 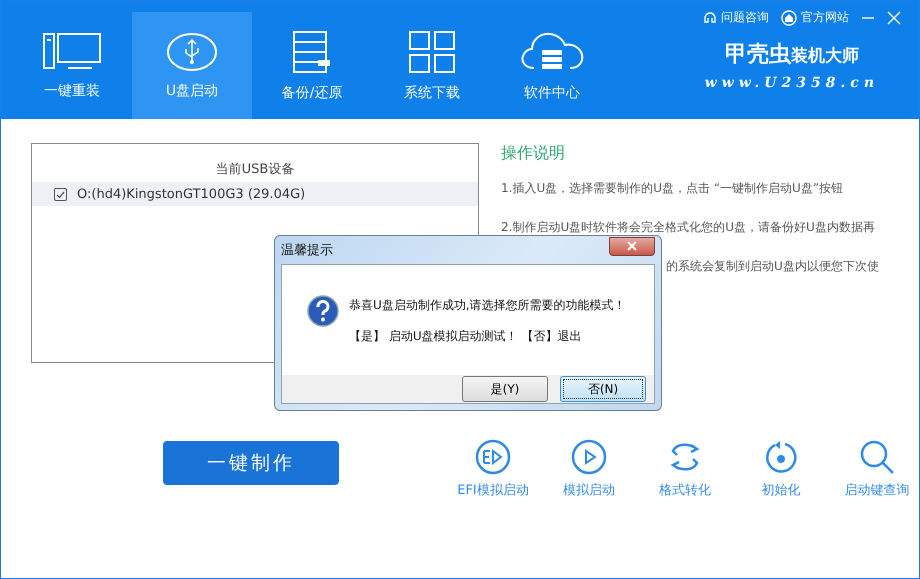 I want to click on checkbox, so click(x=60, y=194).